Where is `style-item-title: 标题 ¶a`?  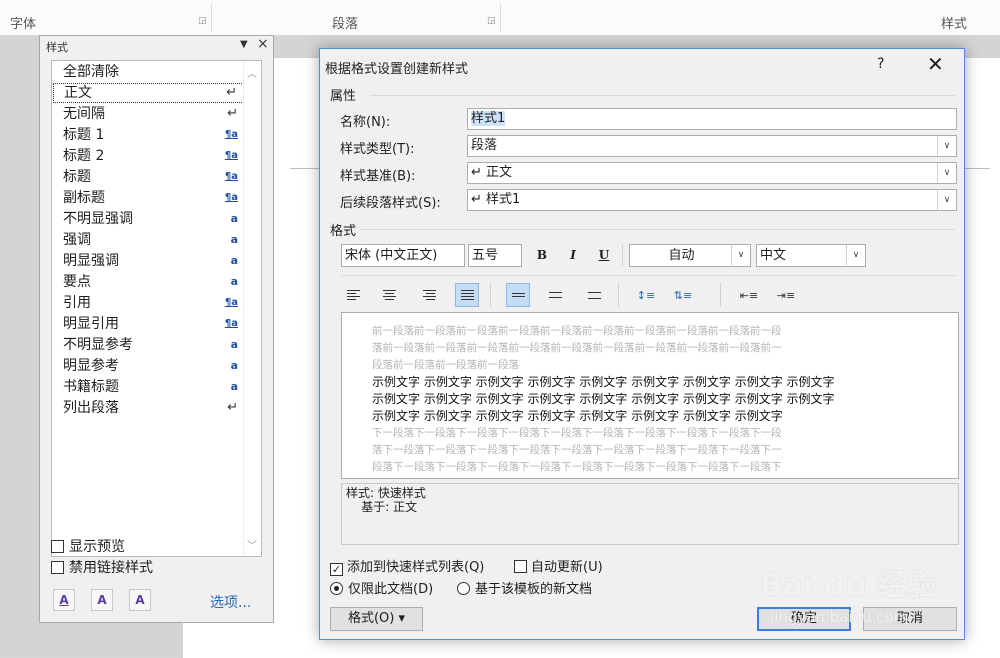
style-item-title: 标题 ¶a is located at coordinates (148, 177).